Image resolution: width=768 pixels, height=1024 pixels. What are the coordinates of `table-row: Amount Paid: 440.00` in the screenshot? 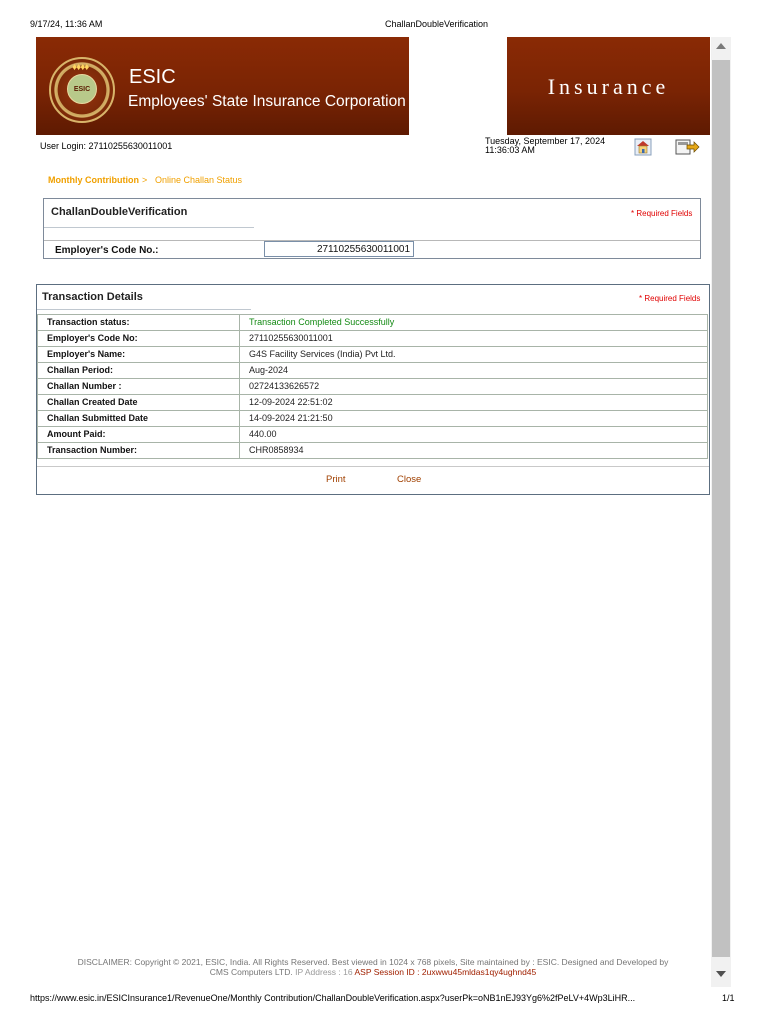 It's located at (372, 434).